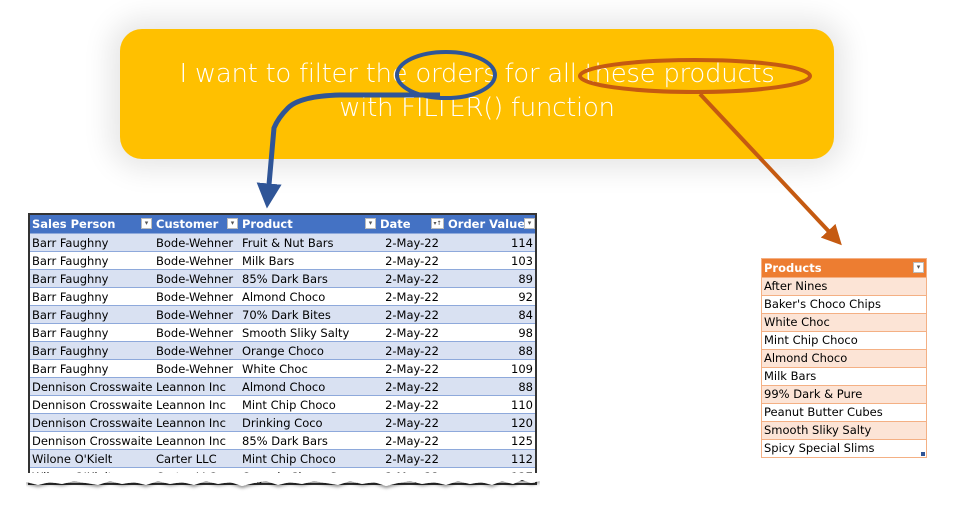 Image resolution: width=962 pixels, height=513 pixels. What do you see at coordinates (490, 278) in the screenshot?
I see `cell-order-value: 89` at bounding box center [490, 278].